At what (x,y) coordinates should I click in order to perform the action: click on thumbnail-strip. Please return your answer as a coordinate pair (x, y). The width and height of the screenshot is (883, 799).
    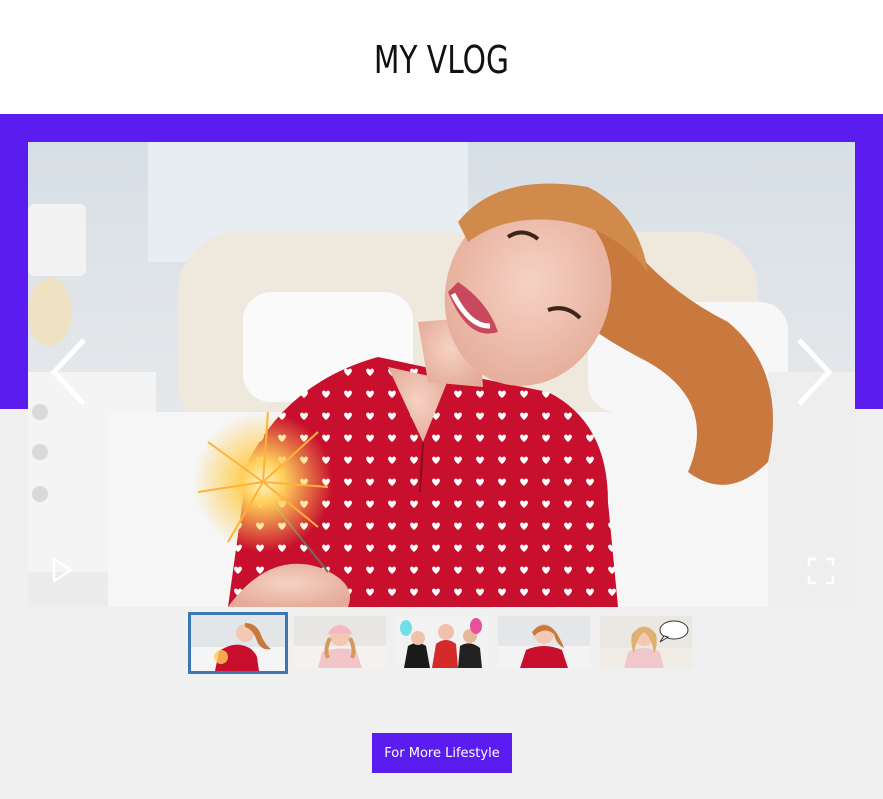
    Looking at the image, I should click on (443, 643).